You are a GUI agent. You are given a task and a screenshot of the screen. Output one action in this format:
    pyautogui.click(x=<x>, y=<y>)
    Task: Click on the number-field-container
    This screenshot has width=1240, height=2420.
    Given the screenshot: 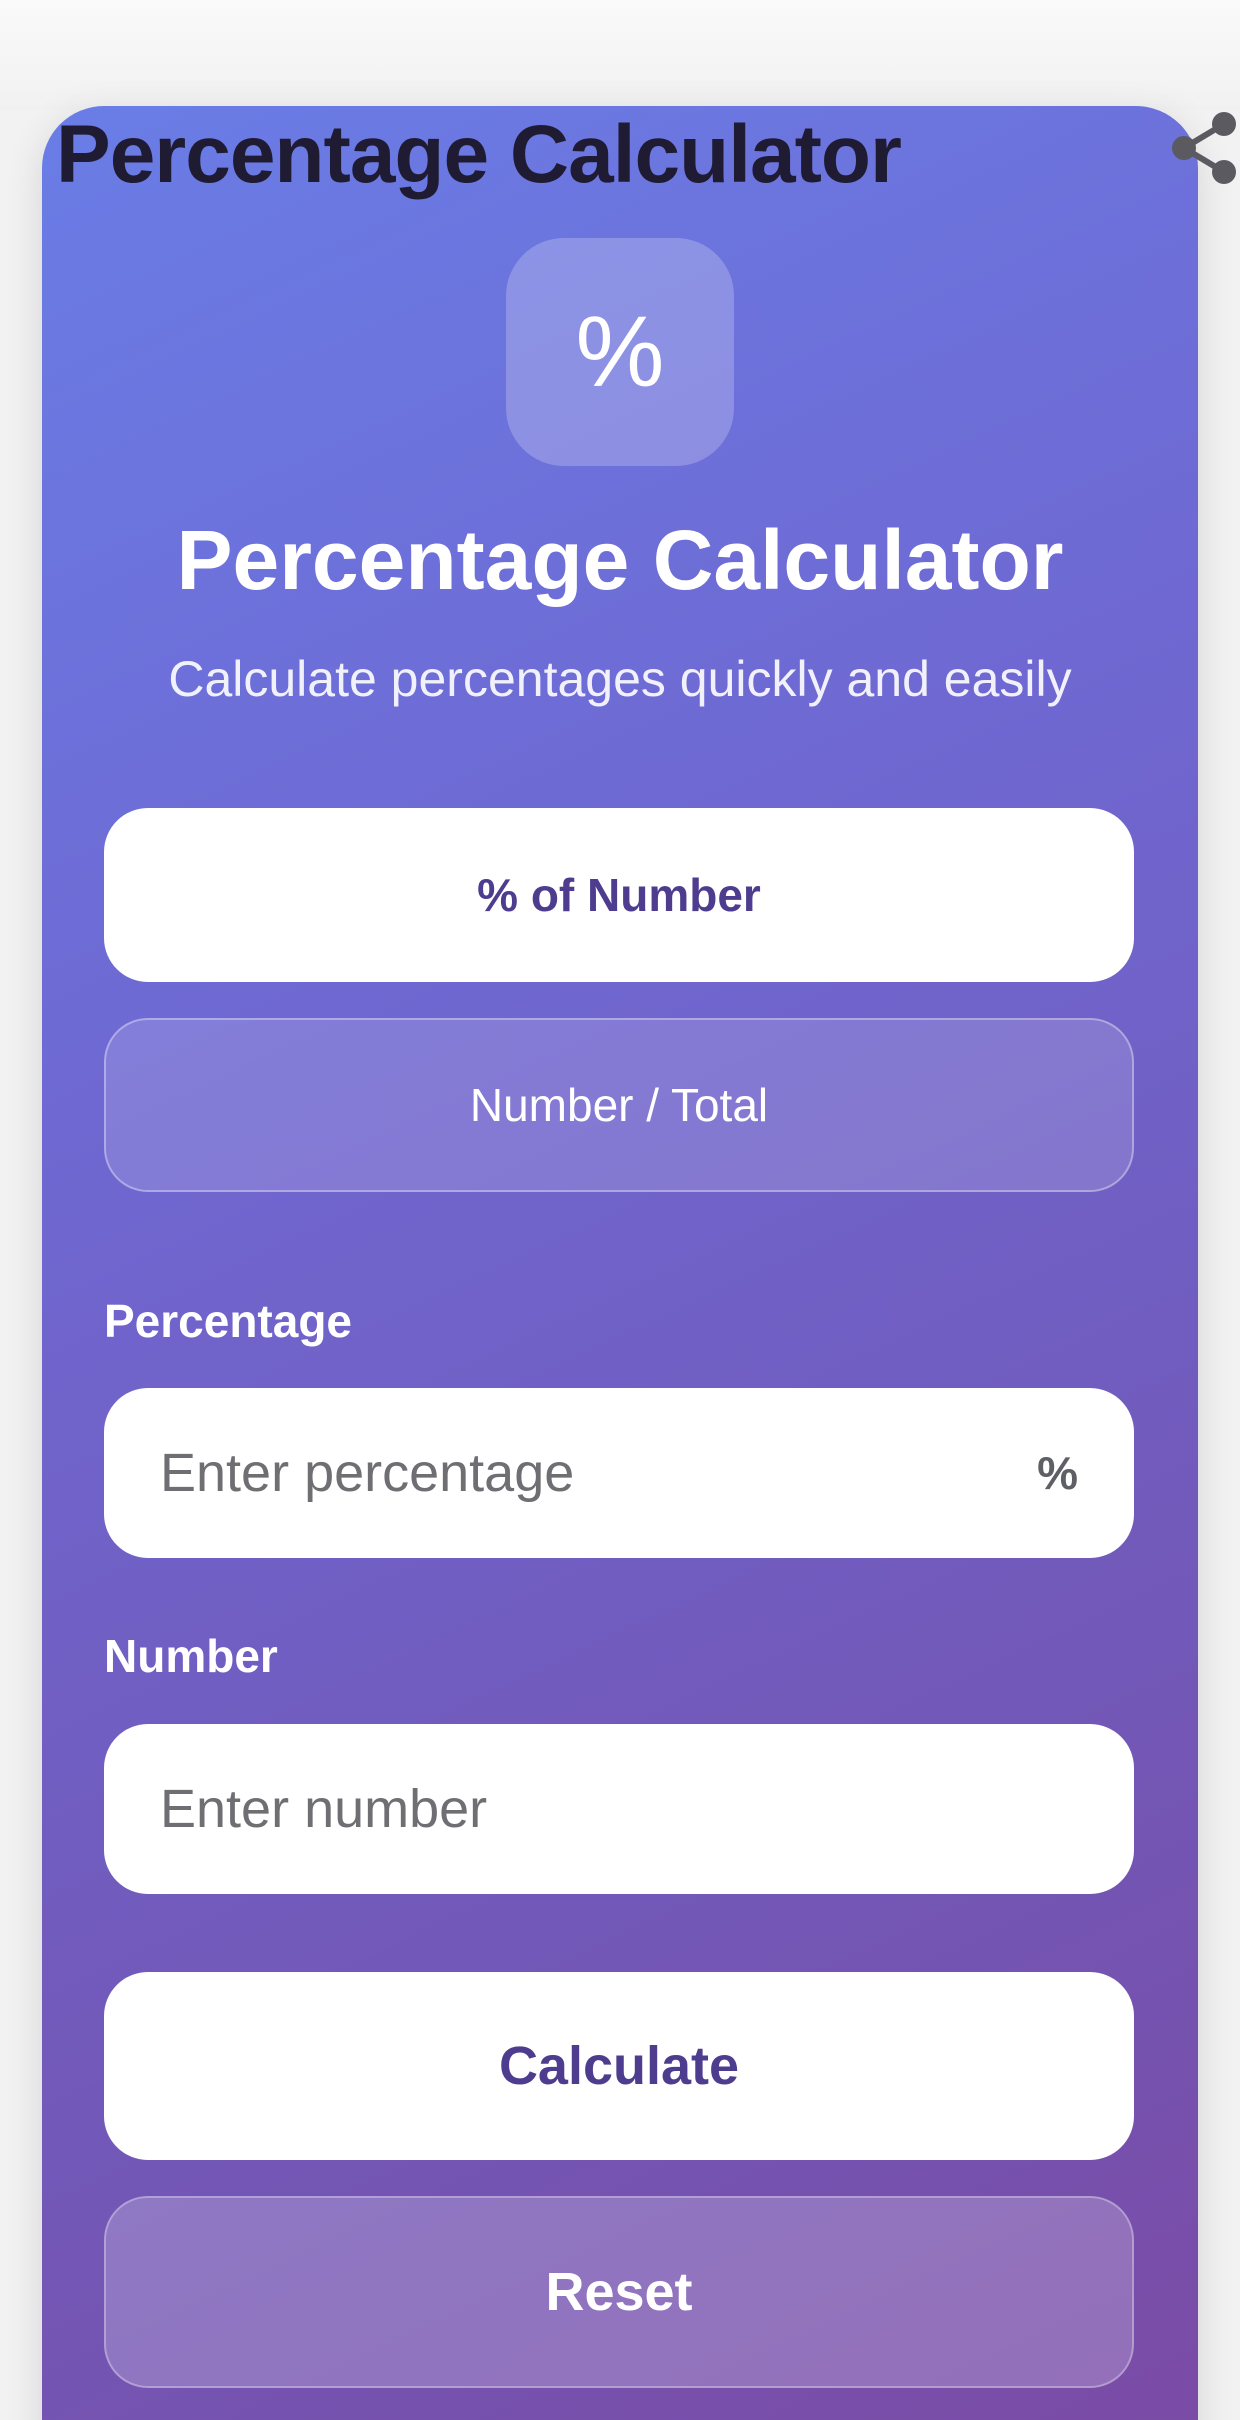 What is the action you would take?
    pyautogui.click(x=619, y=1809)
    